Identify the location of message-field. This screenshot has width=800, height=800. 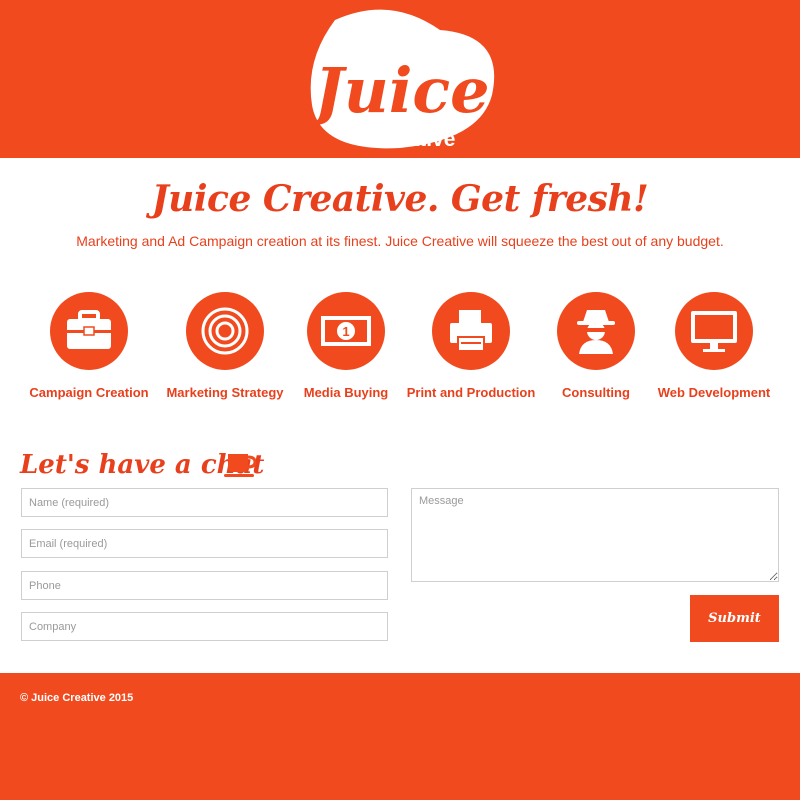
(595, 535).